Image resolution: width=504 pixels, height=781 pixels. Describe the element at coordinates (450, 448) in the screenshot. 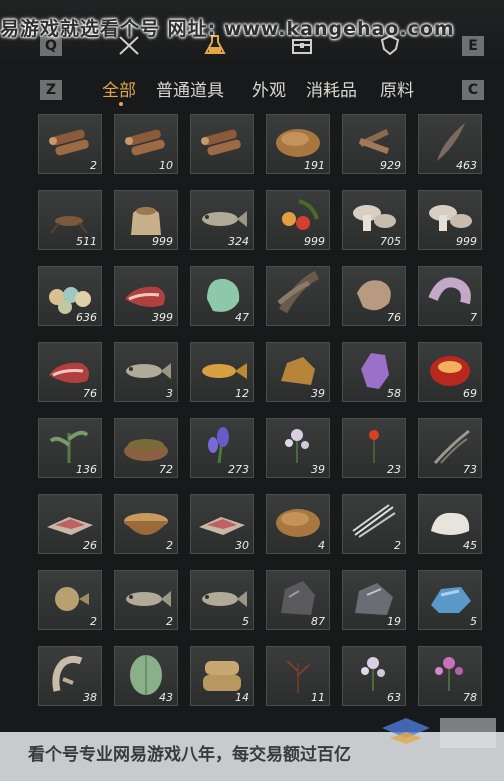

I see `inventory-slot: 73` at that location.